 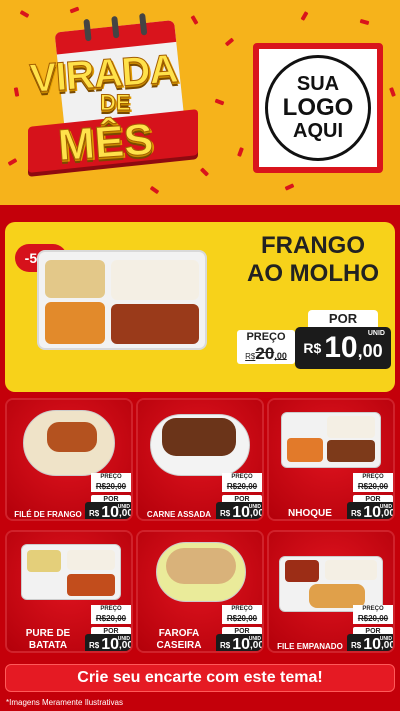 I want to click on food-topping, so click(x=72, y=437).